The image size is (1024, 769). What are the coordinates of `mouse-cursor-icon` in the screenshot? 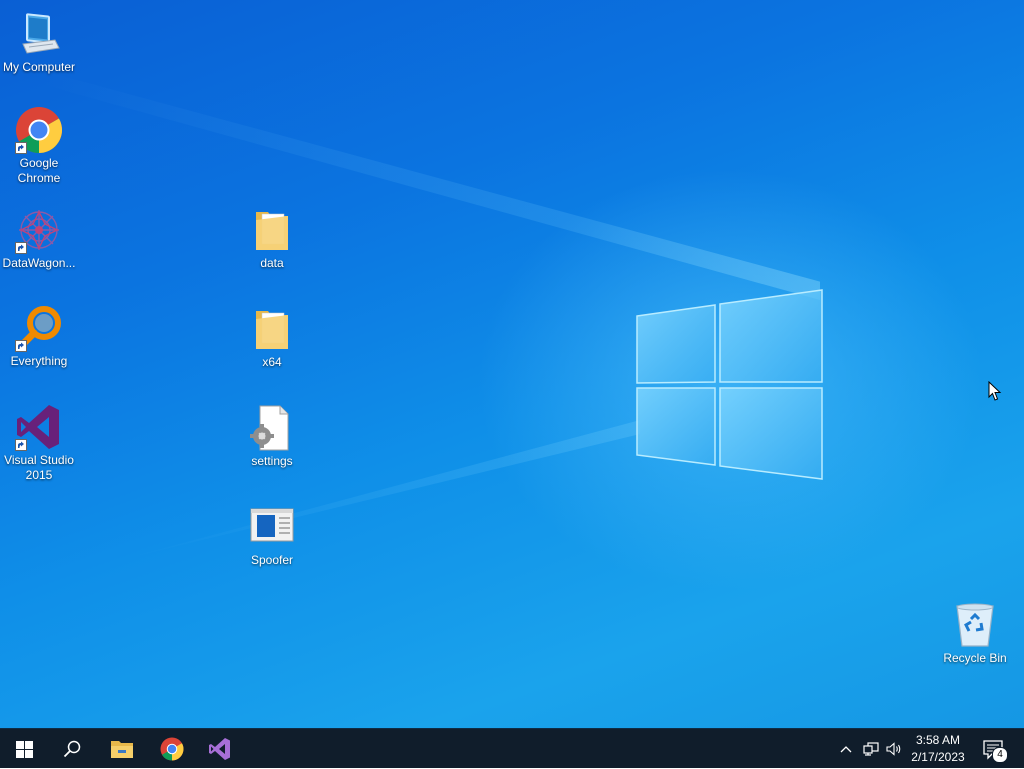 It's located at (995, 391).